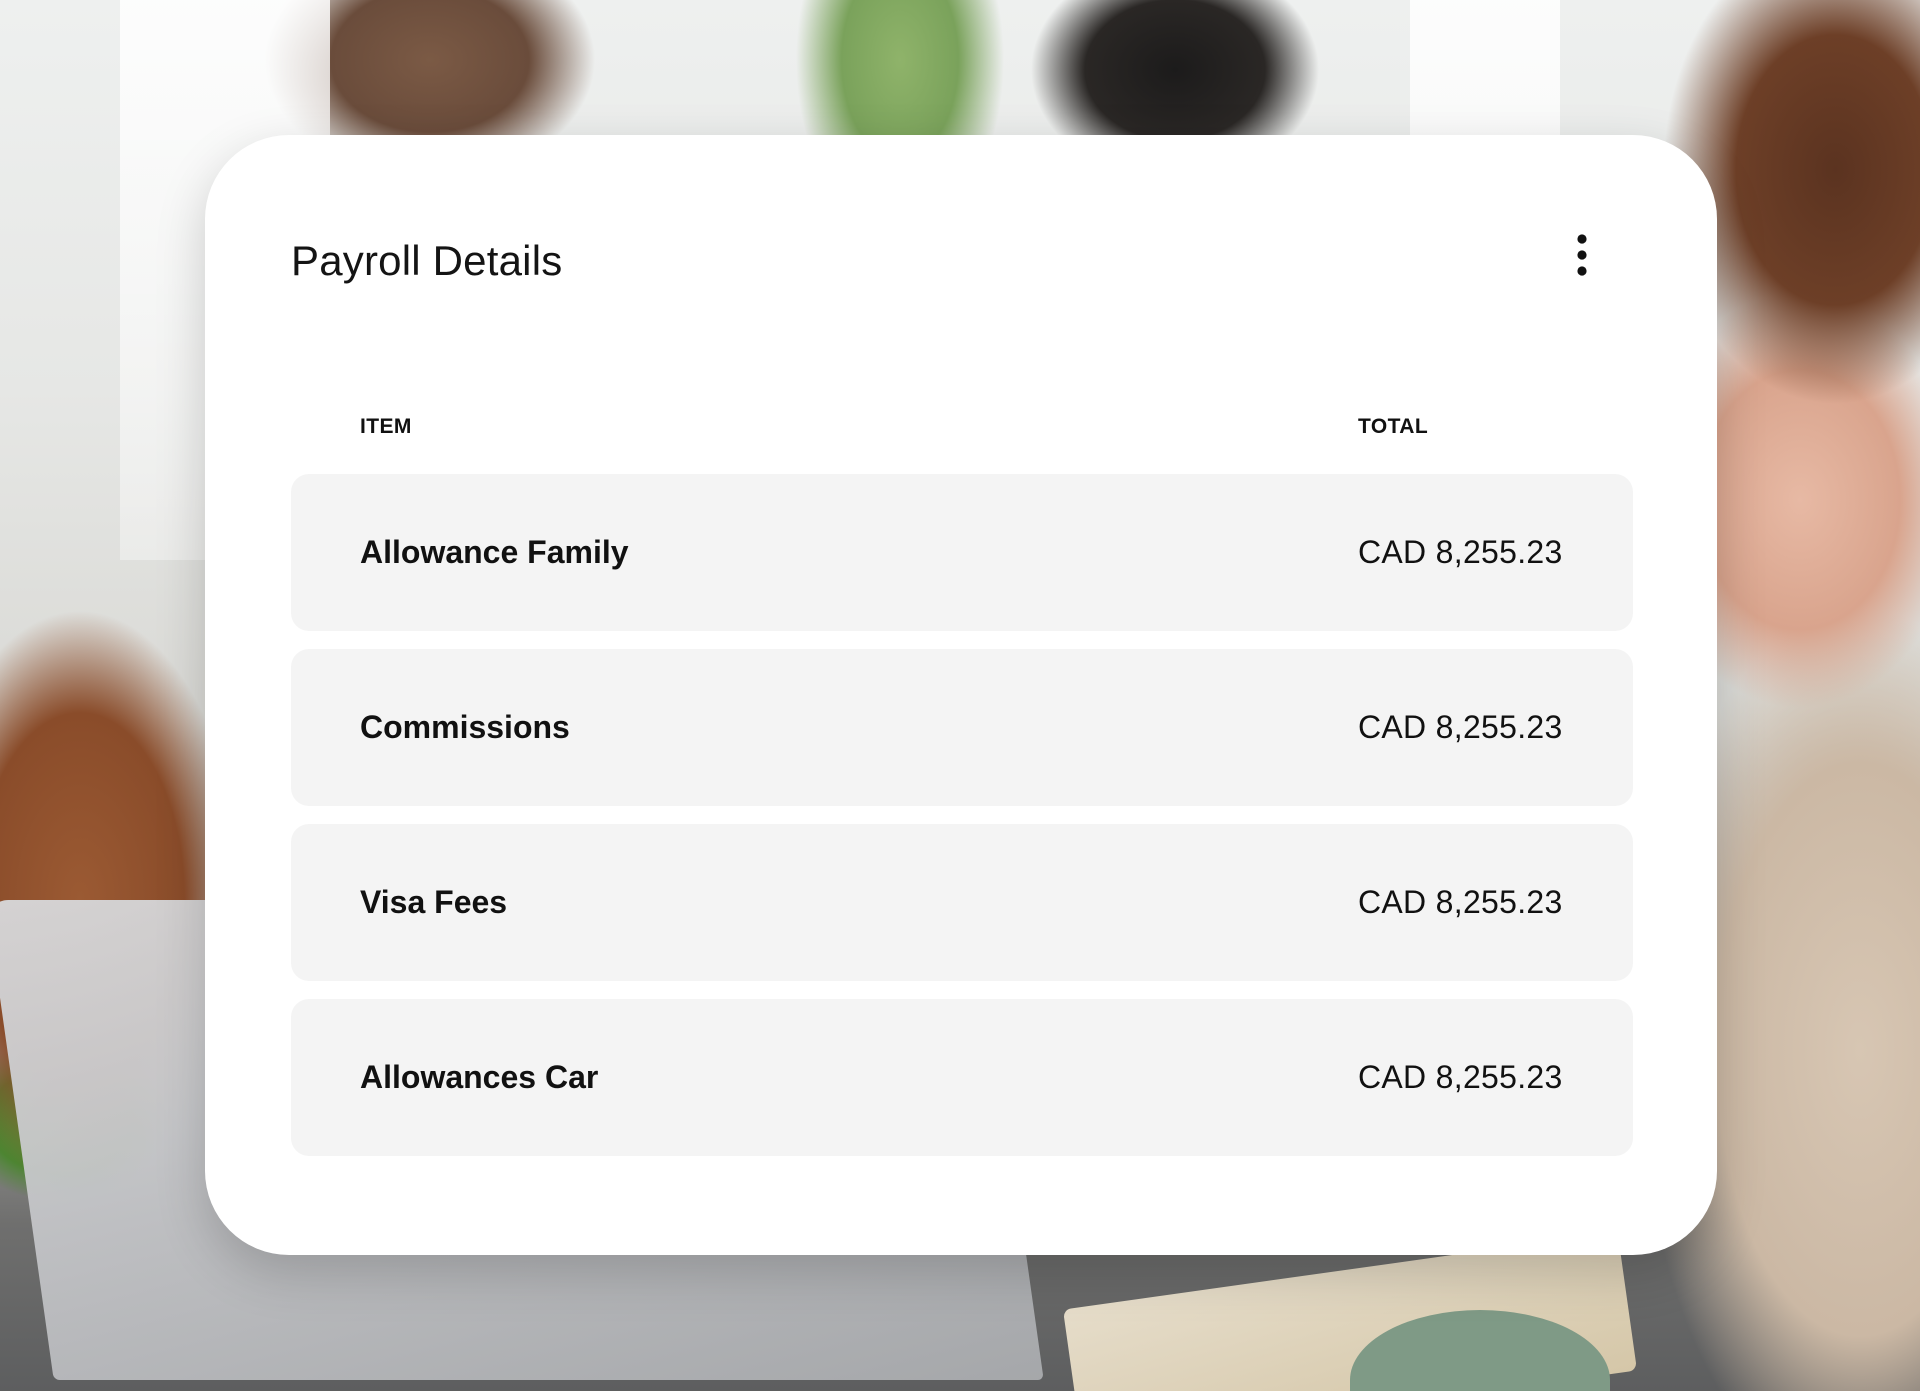  I want to click on card-title: Payroll Details, so click(427, 260).